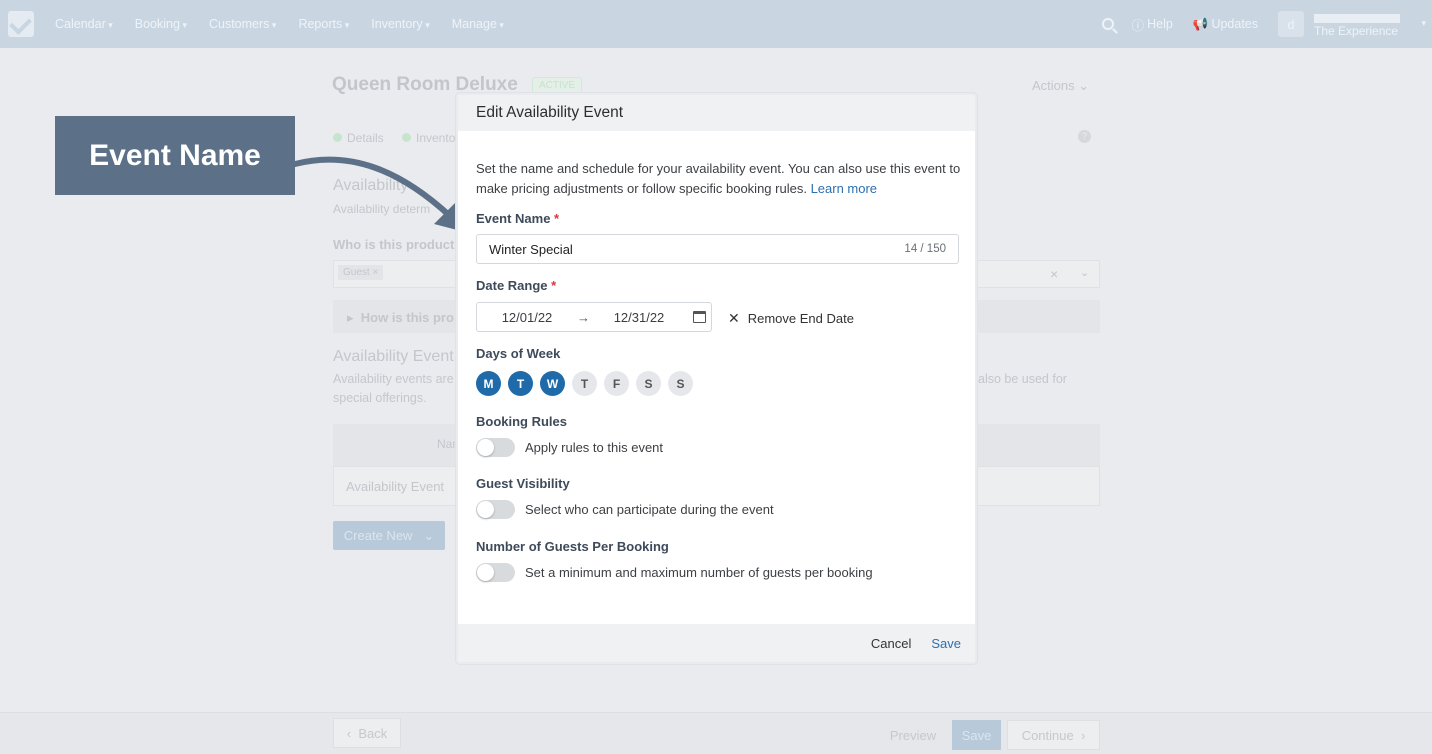  I want to click on modal-title: Edit Availability Event, so click(550, 112).